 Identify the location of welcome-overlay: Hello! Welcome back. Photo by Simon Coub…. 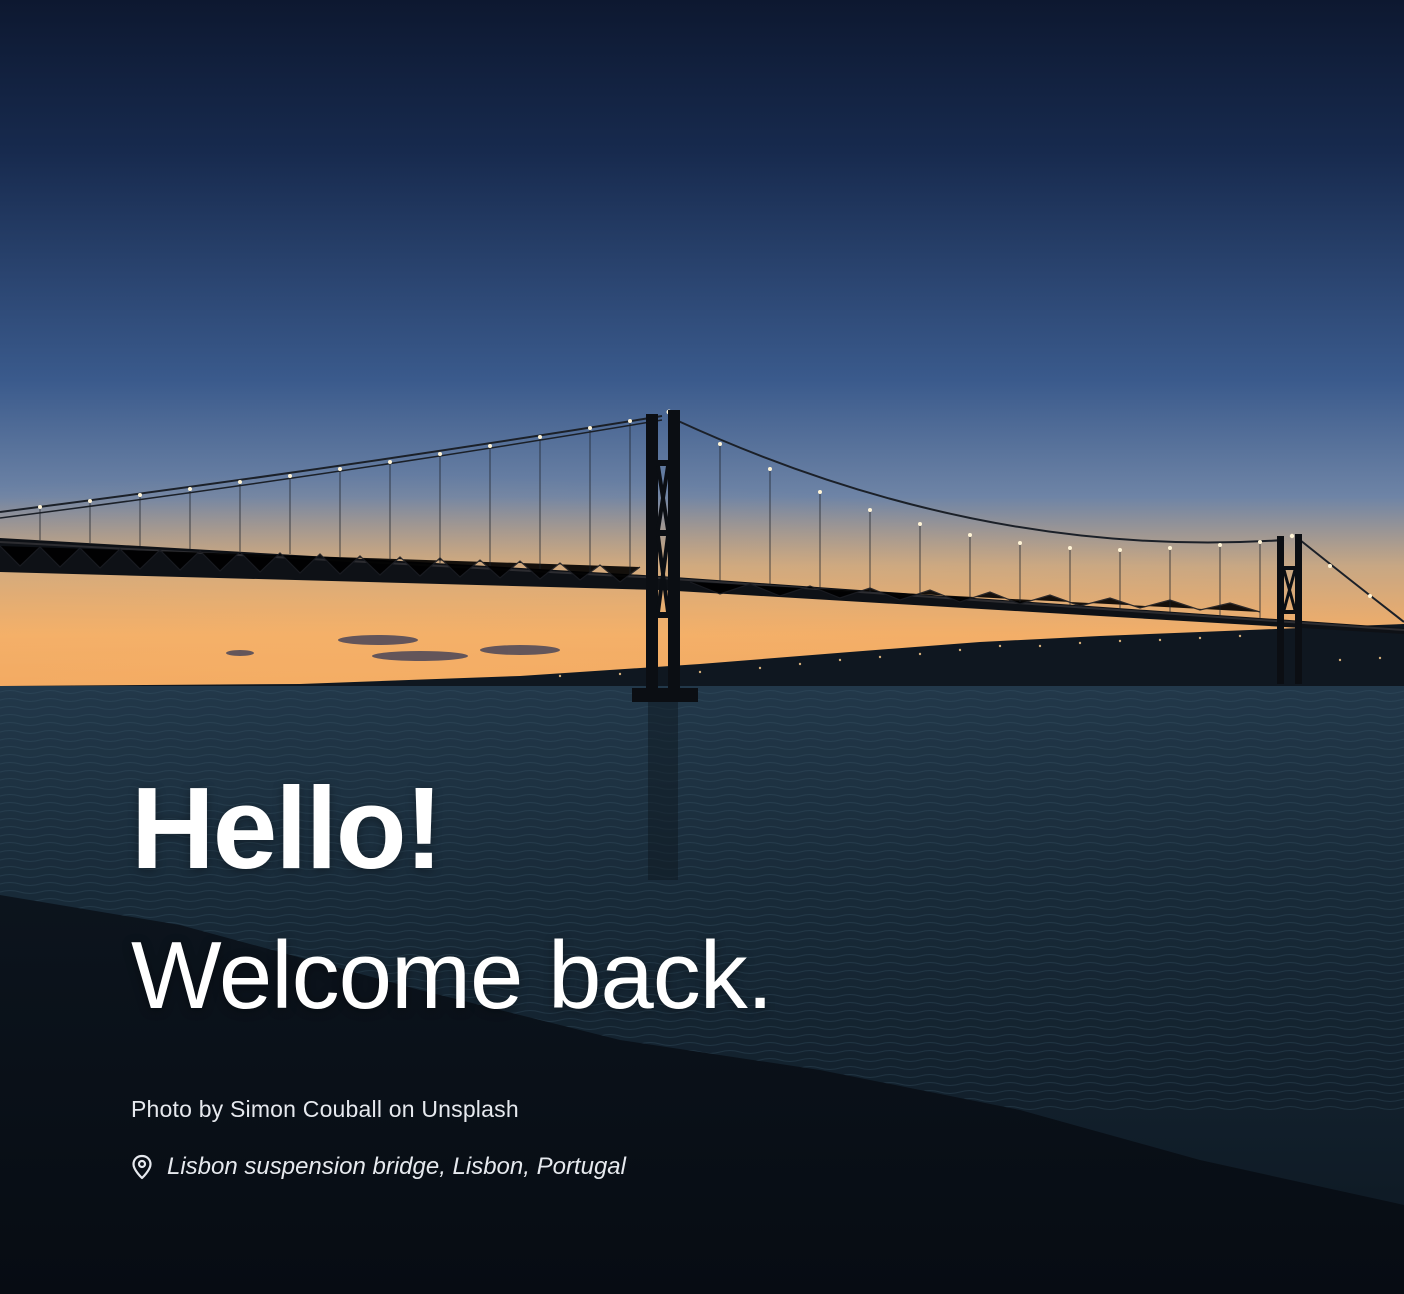
(452, 970).